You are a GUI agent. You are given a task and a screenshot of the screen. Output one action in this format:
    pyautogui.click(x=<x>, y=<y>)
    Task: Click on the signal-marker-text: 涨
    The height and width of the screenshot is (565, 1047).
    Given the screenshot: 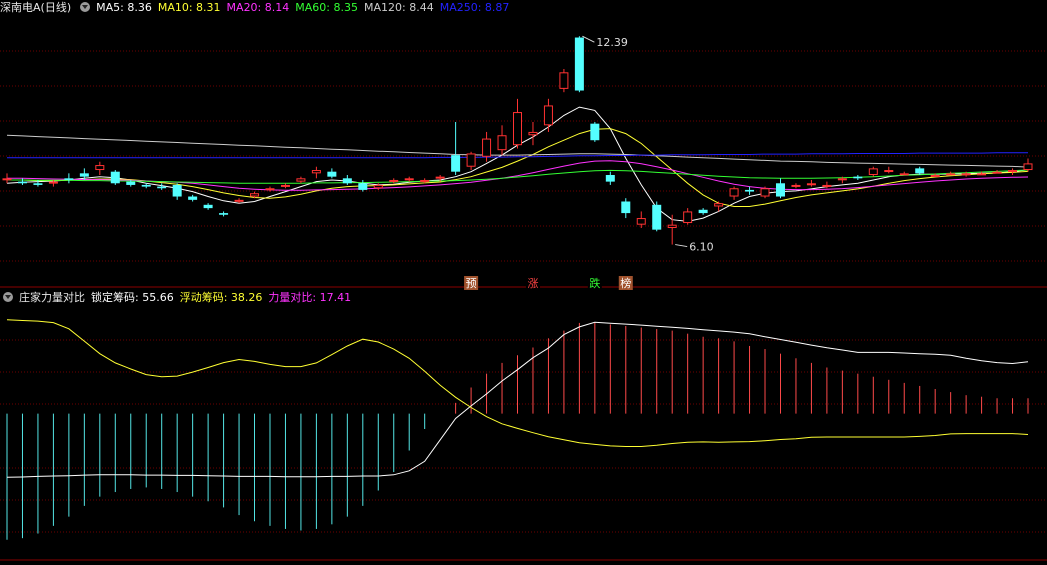 What is the action you would take?
    pyautogui.click(x=532, y=283)
    